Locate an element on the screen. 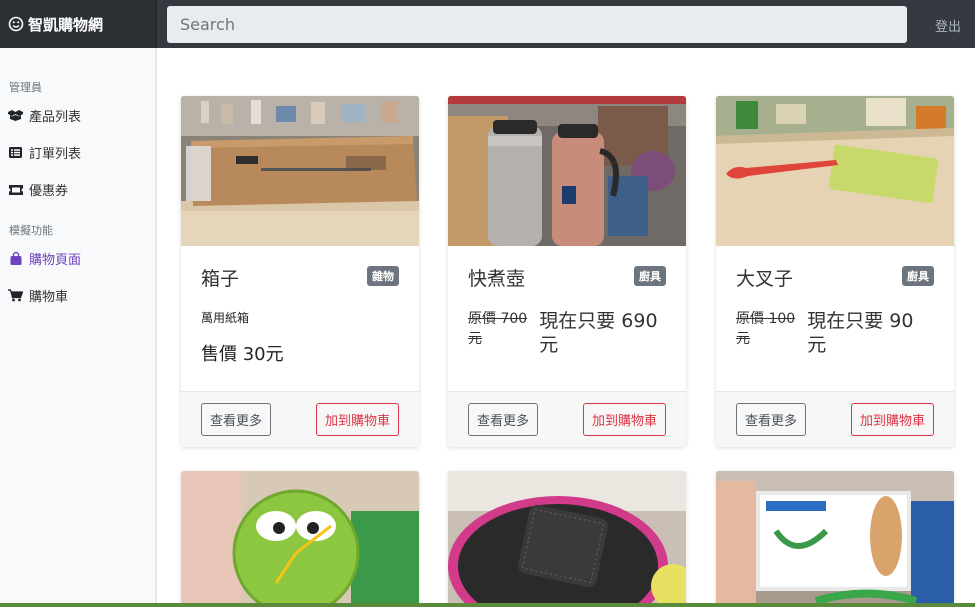  product-description: 萬用紙箱 is located at coordinates (225, 318).